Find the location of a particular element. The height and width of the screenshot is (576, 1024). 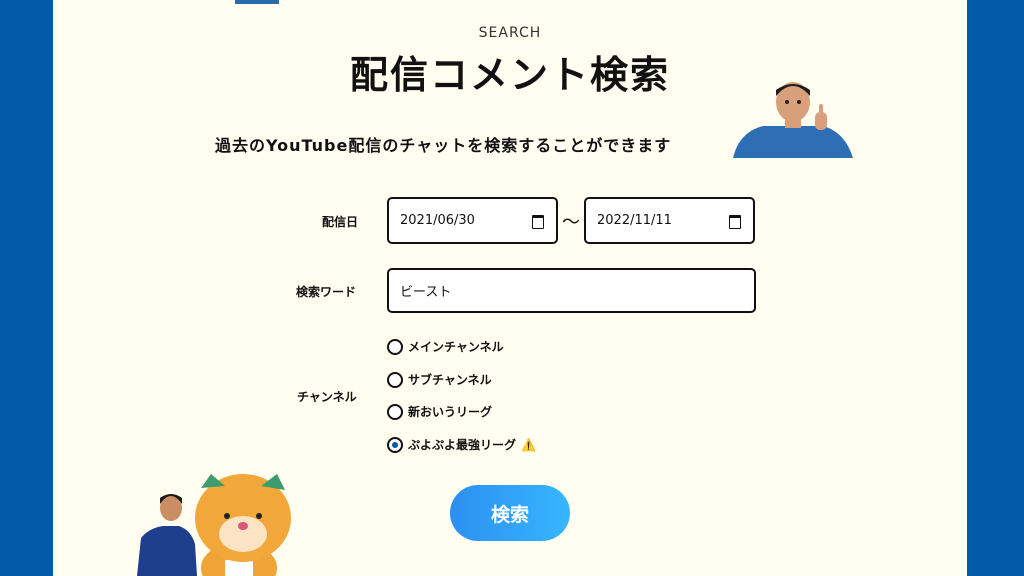

top-image-fragment is located at coordinates (257, 2).